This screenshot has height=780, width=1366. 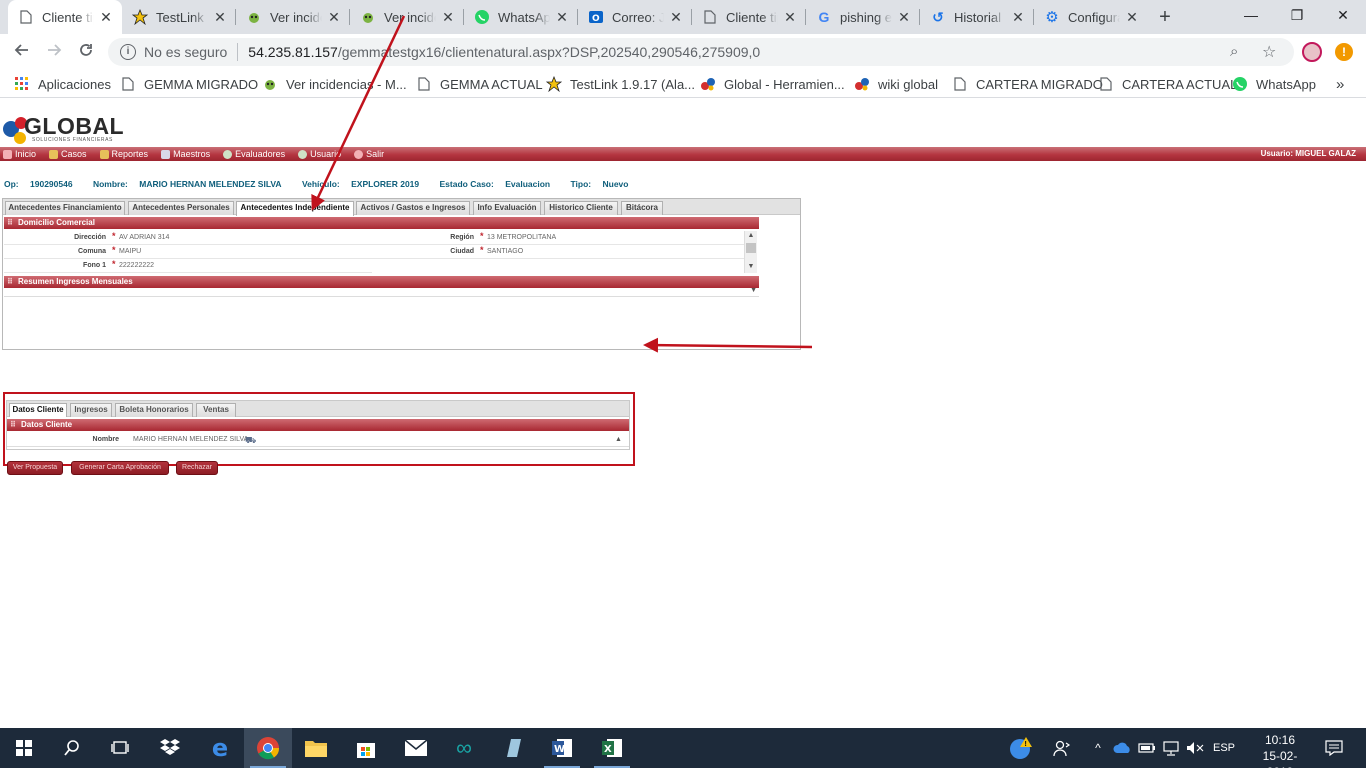 What do you see at coordinates (120, 468) in the screenshot?
I see `generar-carta-aprobacion-button: Generar Carta Aprobación` at bounding box center [120, 468].